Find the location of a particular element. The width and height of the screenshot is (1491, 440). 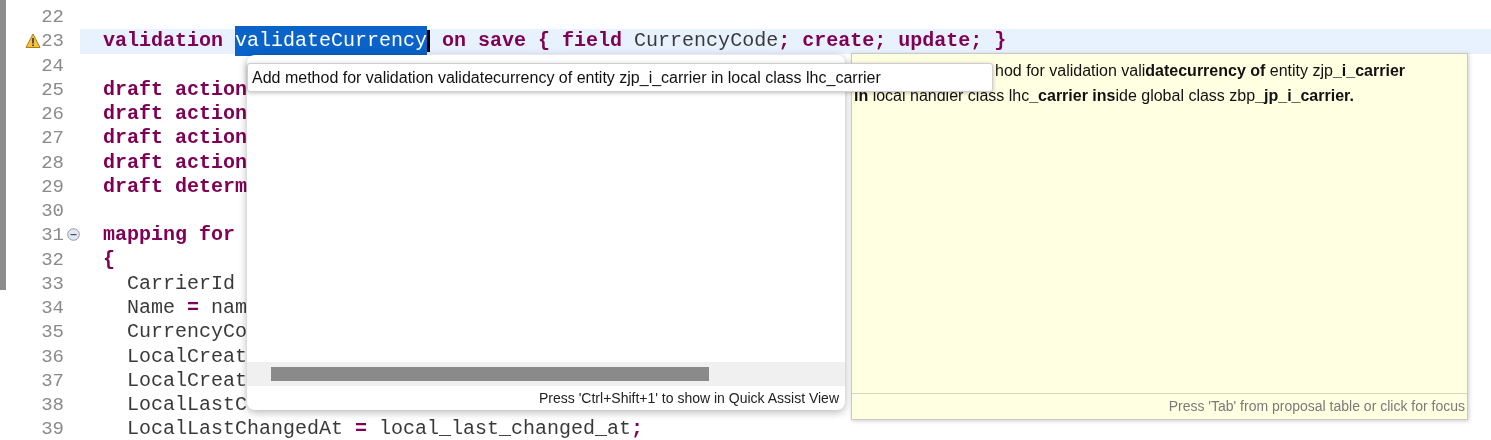

line-number: 27 is located at coordinates (52, 138).